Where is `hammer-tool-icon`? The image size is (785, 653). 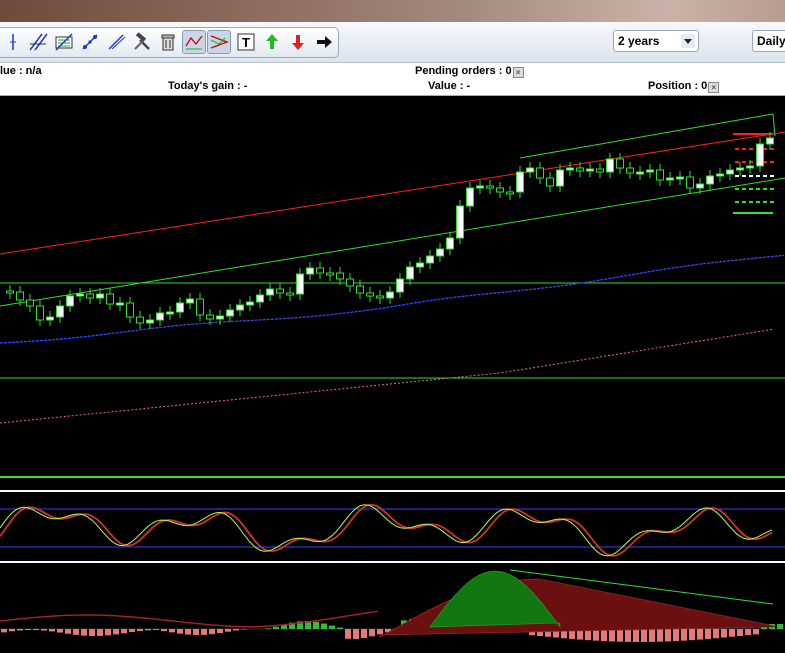
hammer-tool-icon is located at coordinates (142, 42).